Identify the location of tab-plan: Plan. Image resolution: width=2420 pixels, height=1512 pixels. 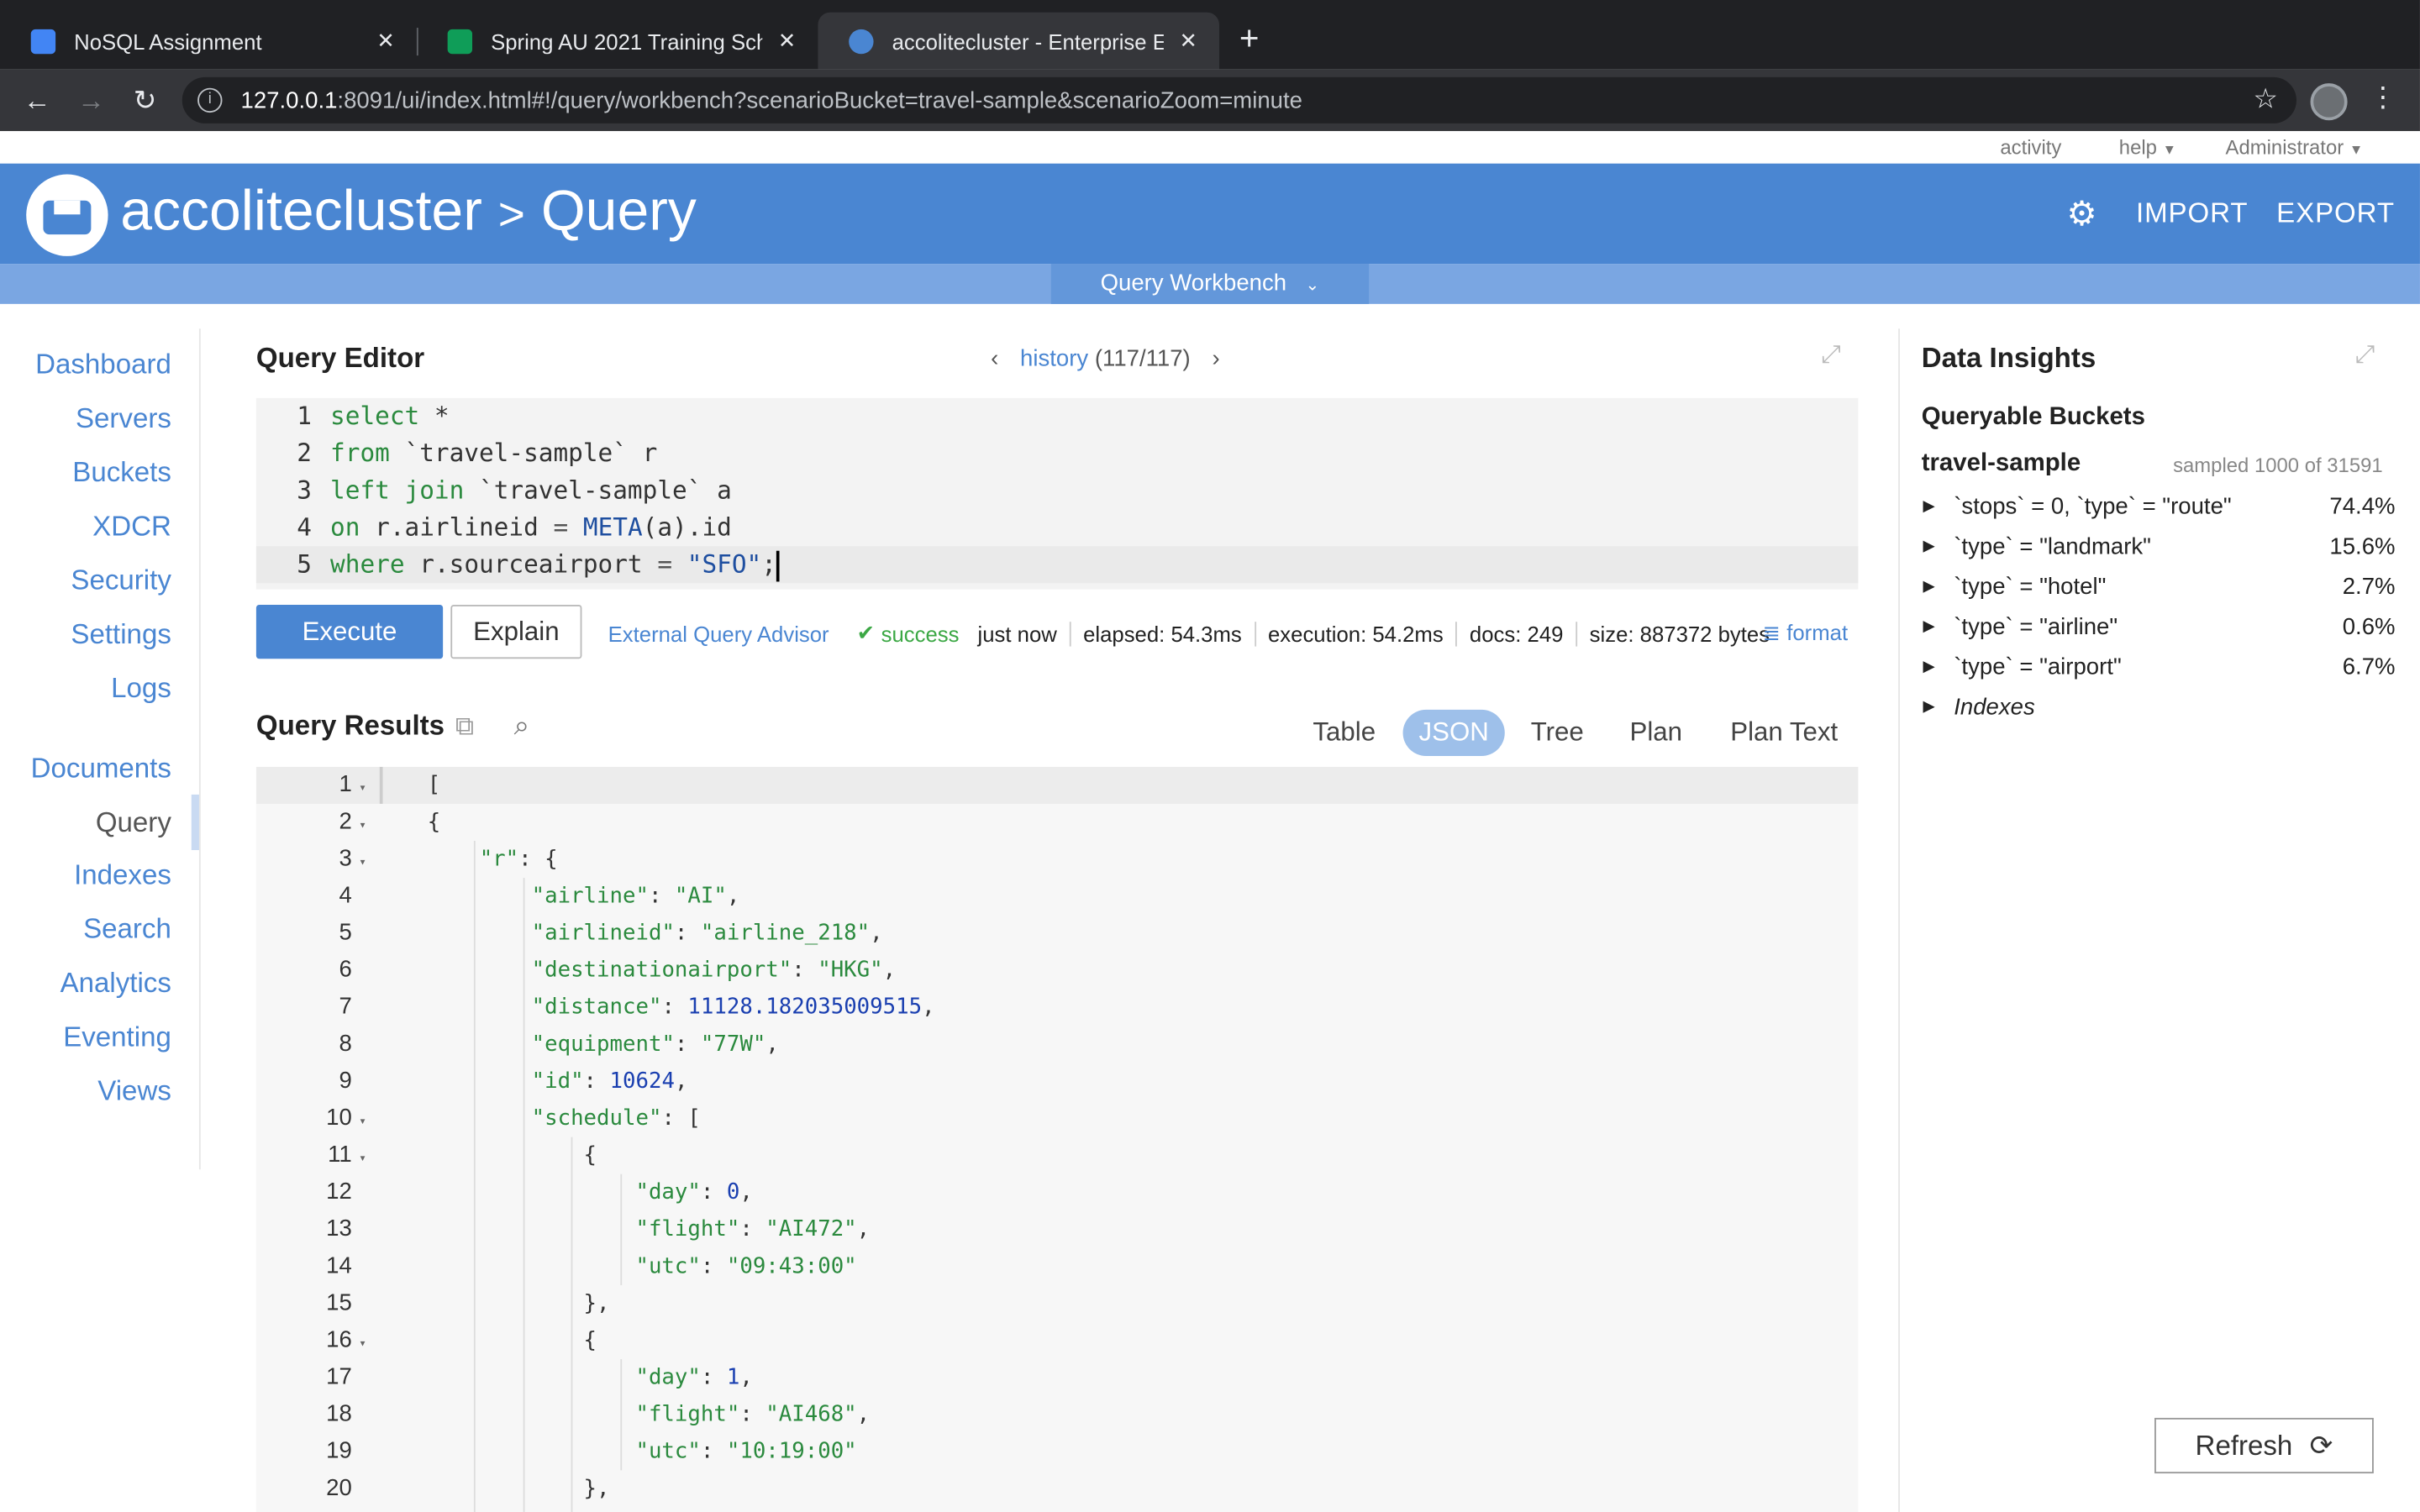
(1656, 733).